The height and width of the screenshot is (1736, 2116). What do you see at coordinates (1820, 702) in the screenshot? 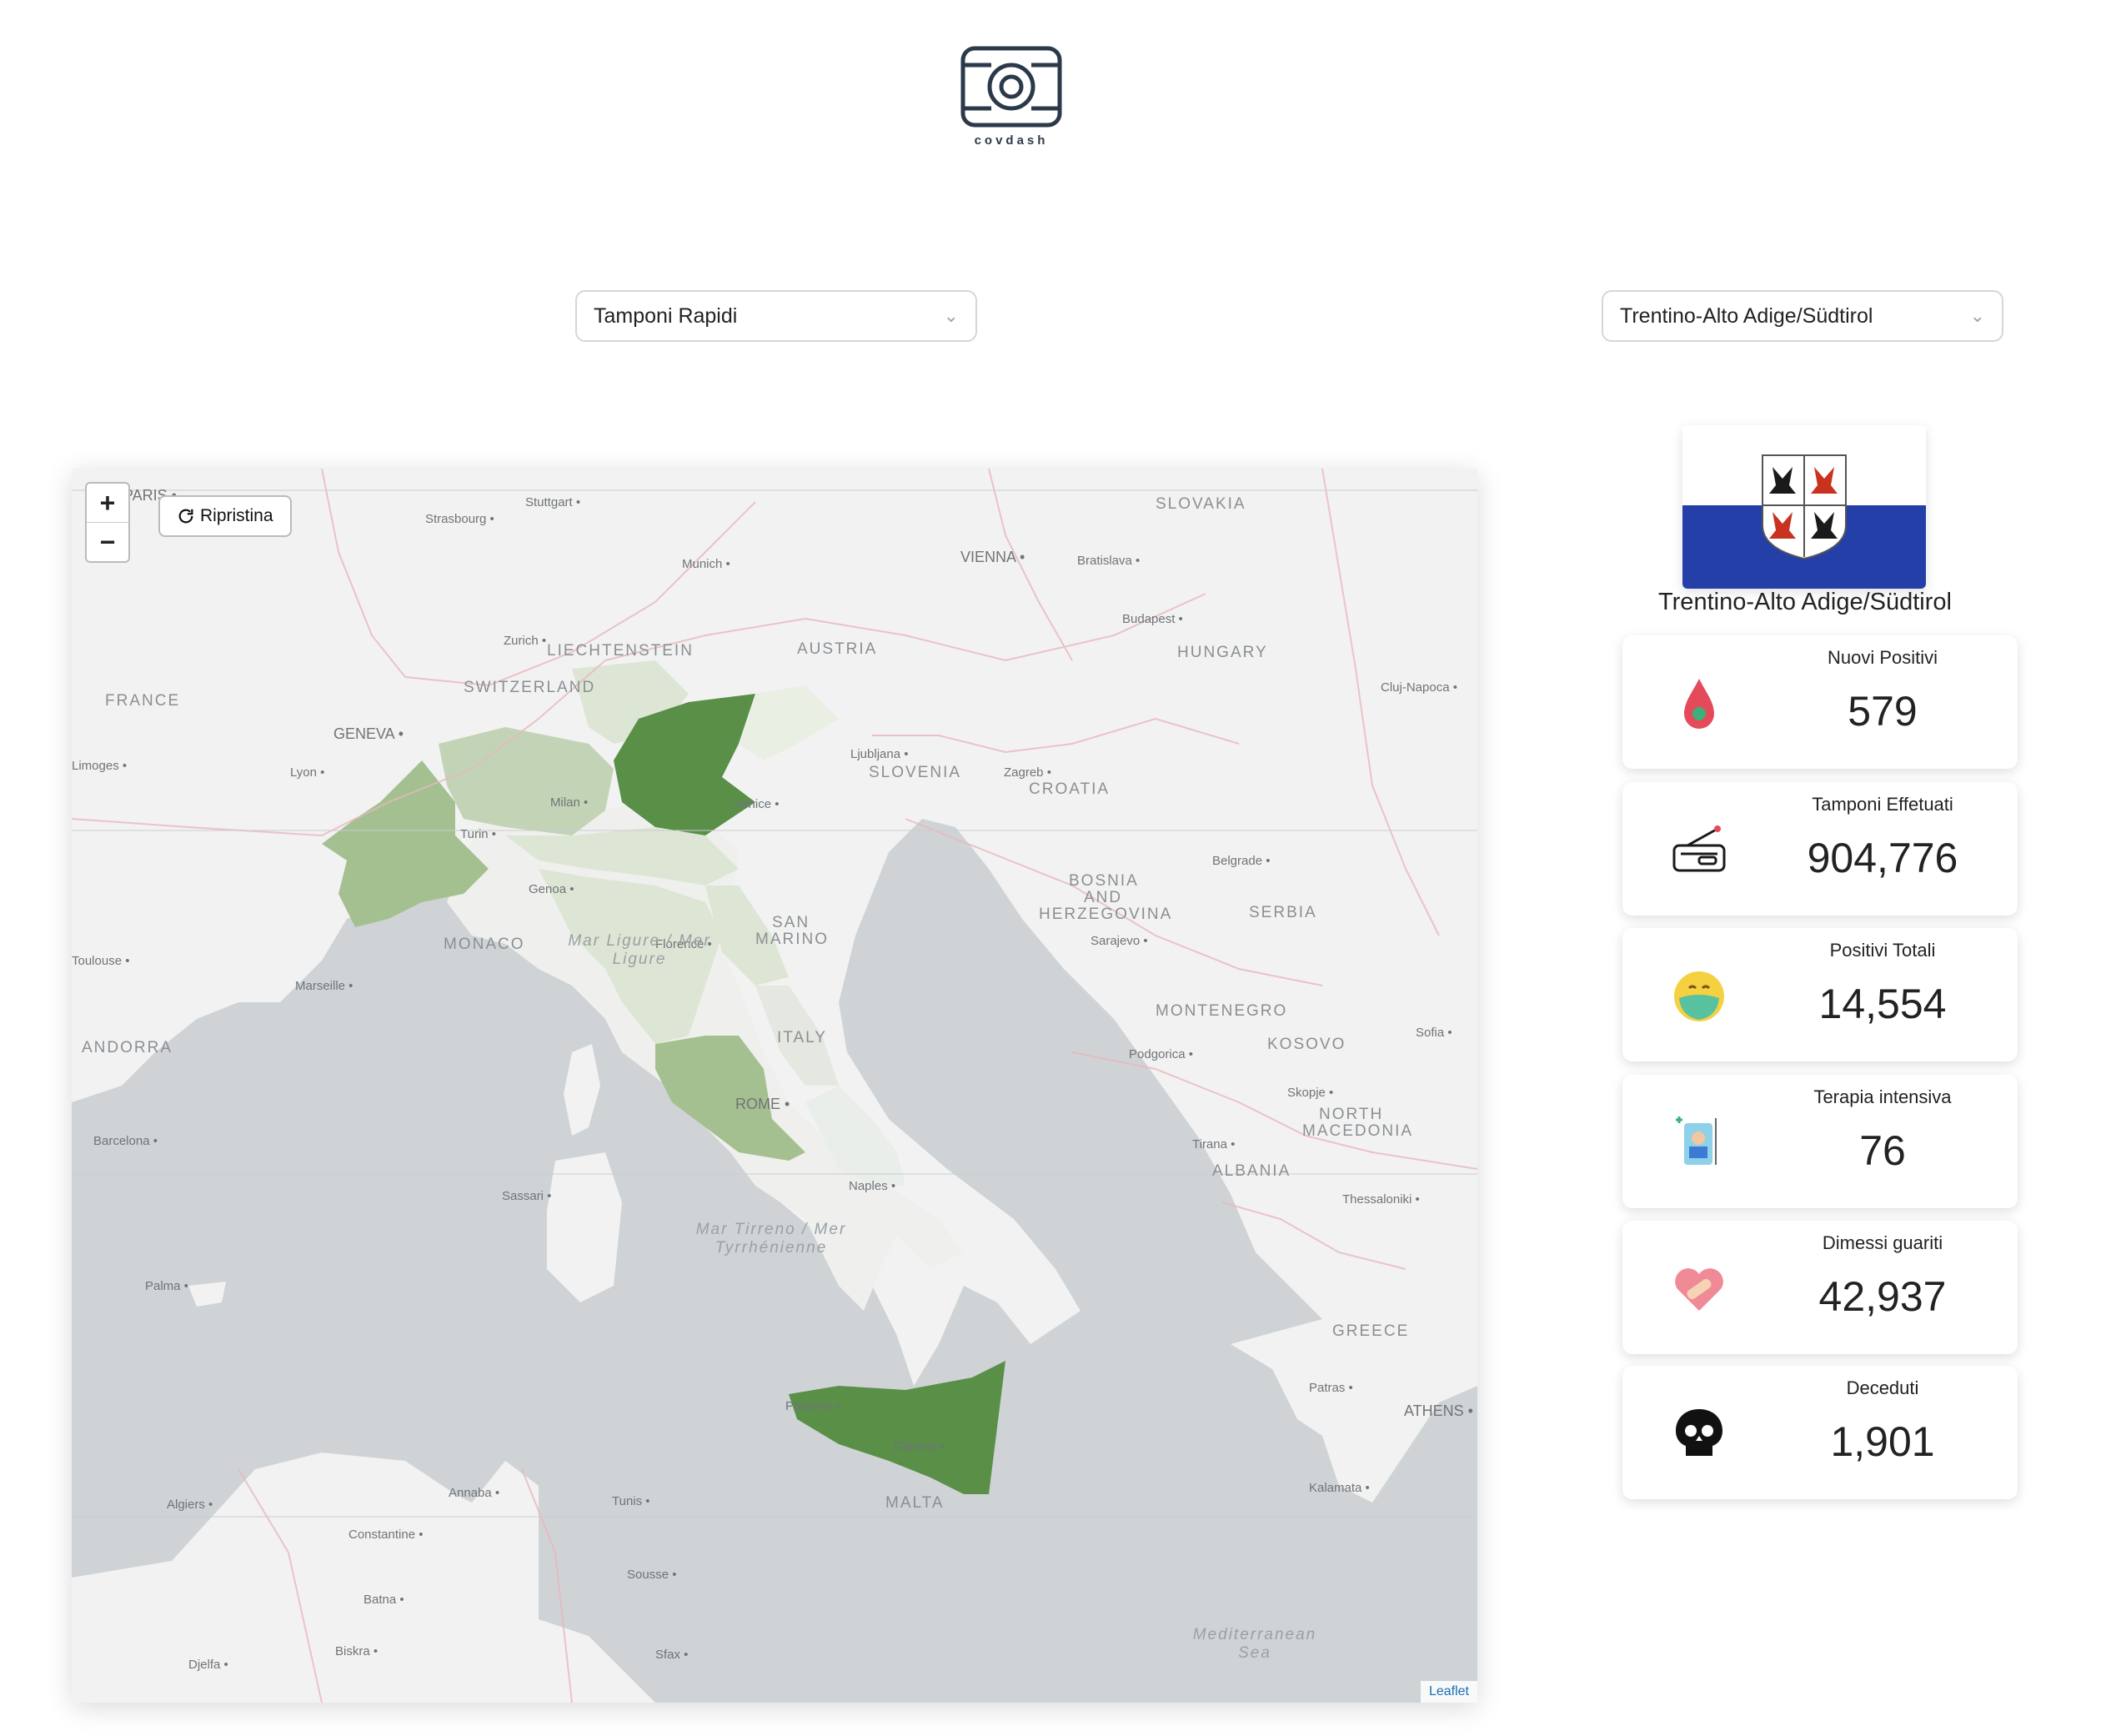
I see `stat-card-nuovi-positivi: Nuovi Positivi 579` at bounding box center [1820, 702].